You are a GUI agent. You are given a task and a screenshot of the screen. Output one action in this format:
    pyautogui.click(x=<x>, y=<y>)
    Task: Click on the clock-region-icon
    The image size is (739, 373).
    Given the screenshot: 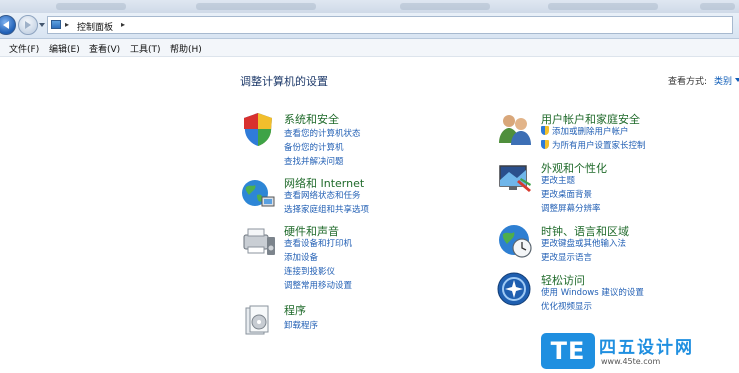 What is the action you would take?
    pyautogui.click(x=515, y=241)
    